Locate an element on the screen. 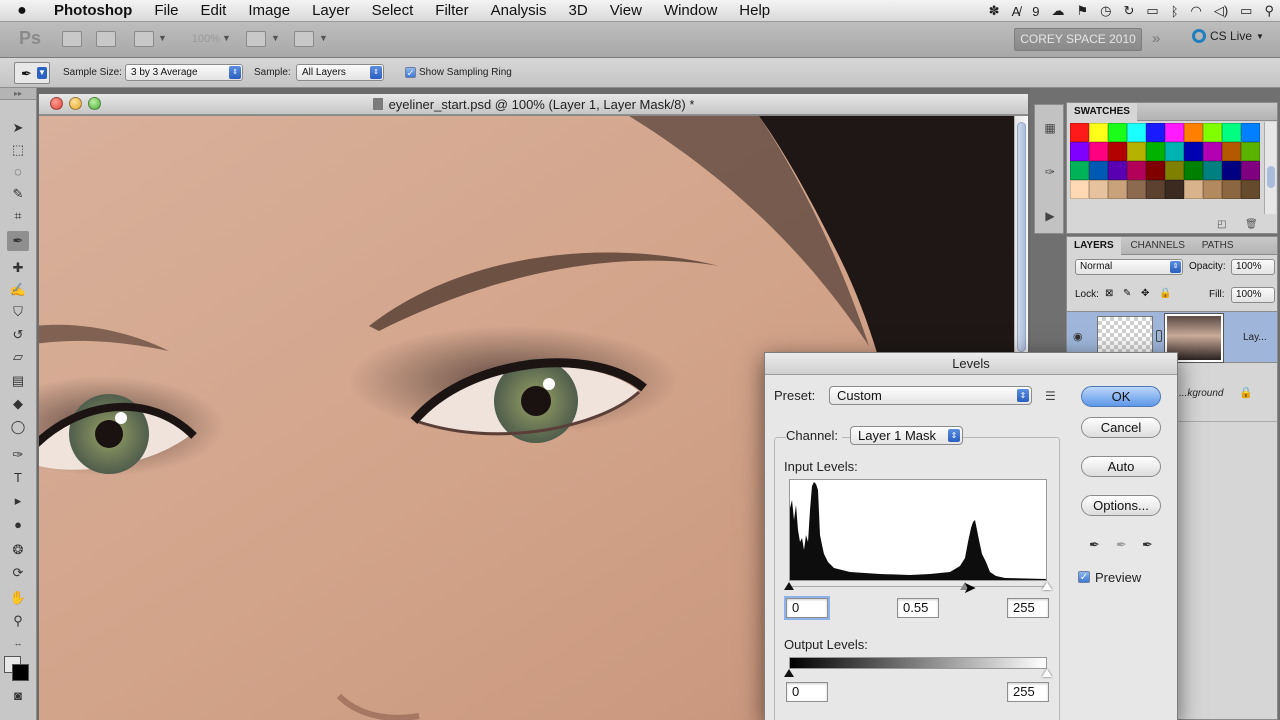  input-black-field: 0 is located at coordinates (807, 608).